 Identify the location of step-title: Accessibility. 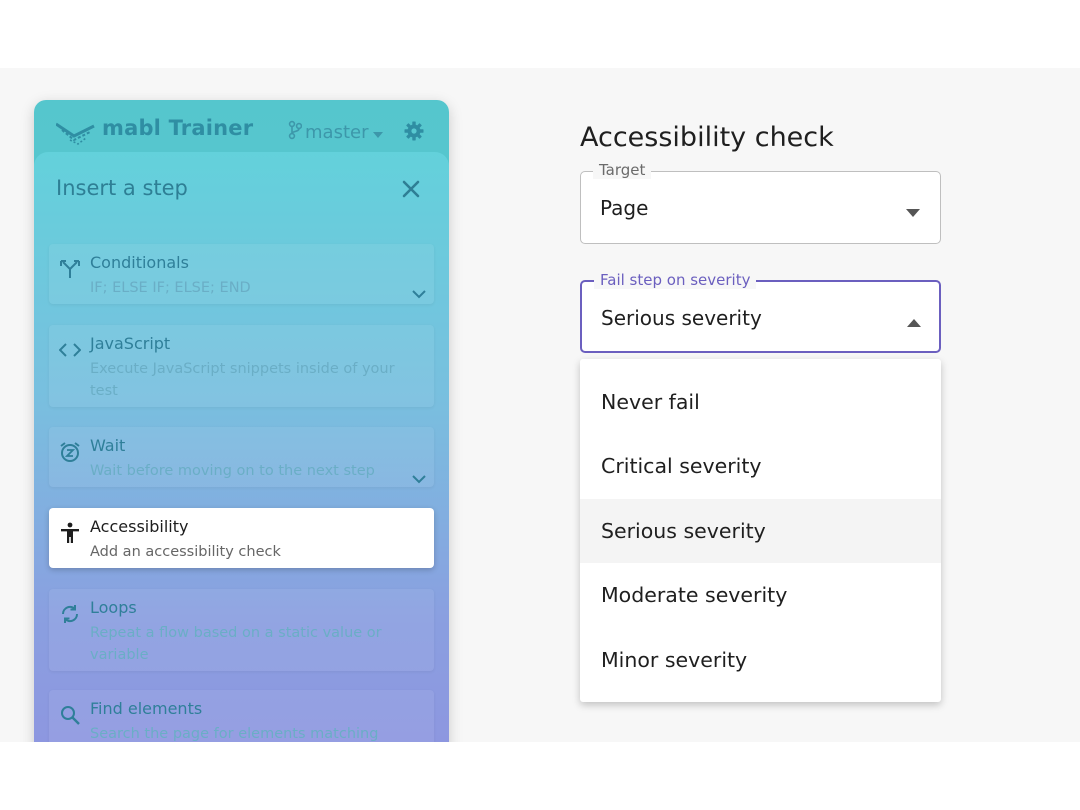
(139, 526).